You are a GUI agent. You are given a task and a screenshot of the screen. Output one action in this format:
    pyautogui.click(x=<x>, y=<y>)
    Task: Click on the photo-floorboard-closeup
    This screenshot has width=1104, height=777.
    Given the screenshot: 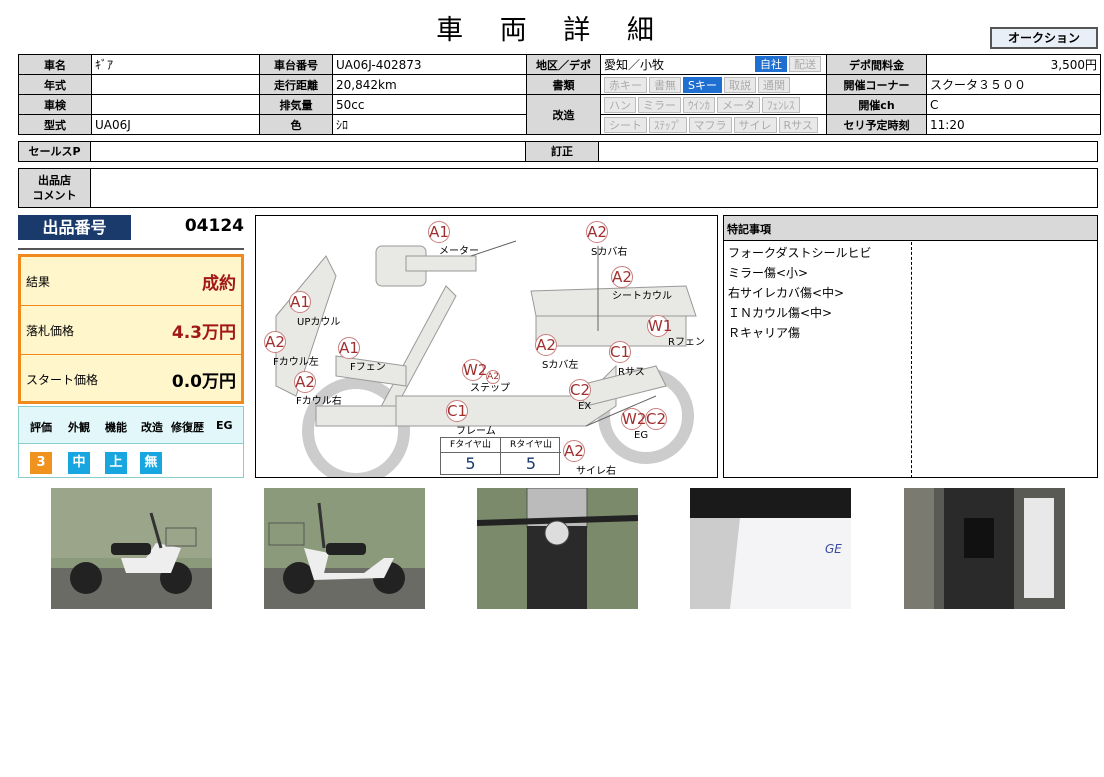 What is the action you would take?
    pyautogui.click(x=984, y=548)
    